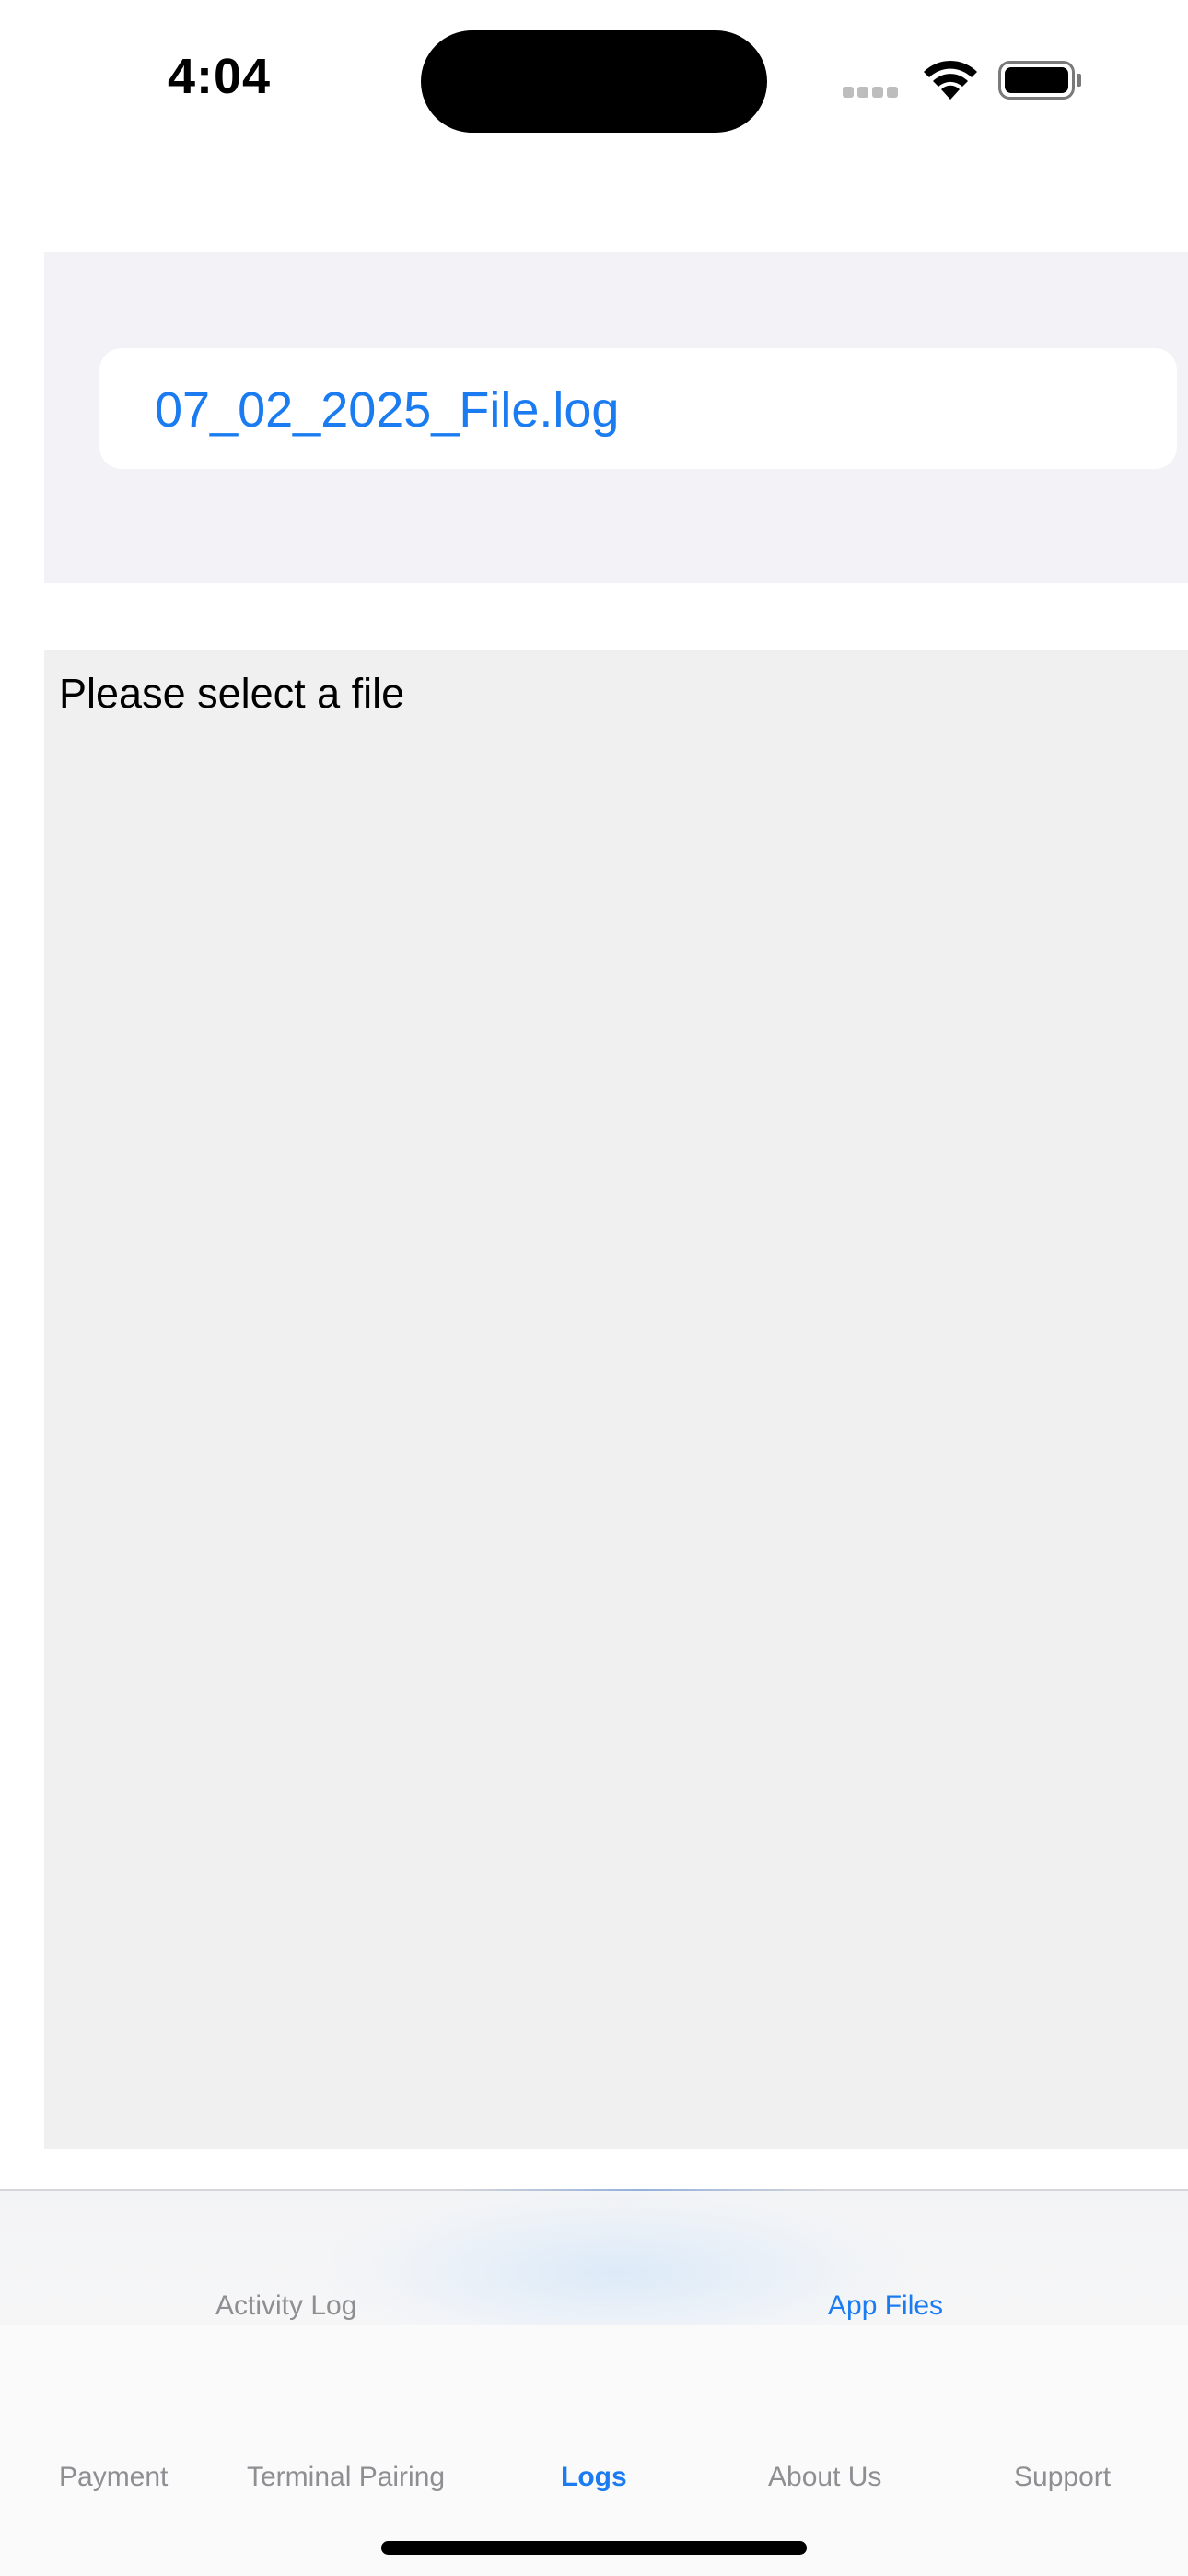 This screenshot has height=2576, width=1188. I want to click on log-type-tab-bar: Activity Log App Files, so click(594, 2258).